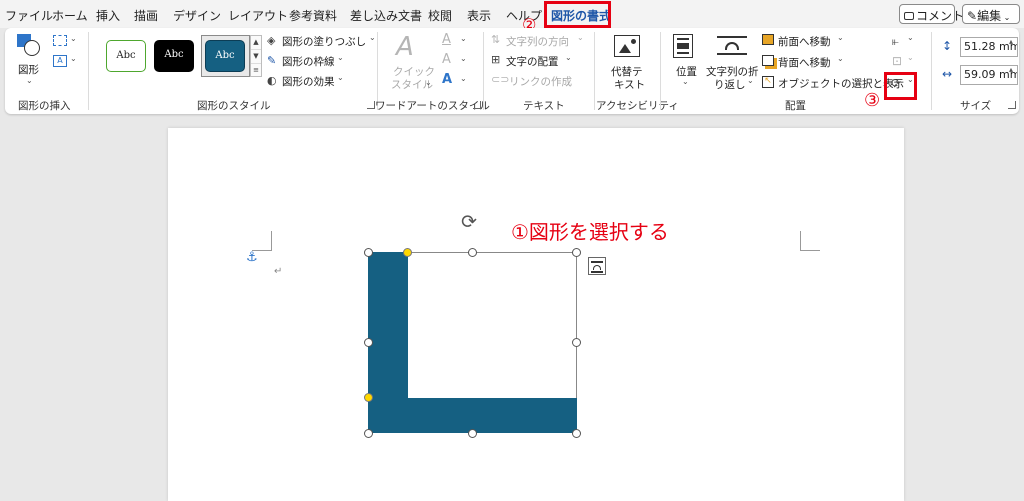 This screenshot has width=1024, height=501. I want to click on comment-icon, so click(909, 16).